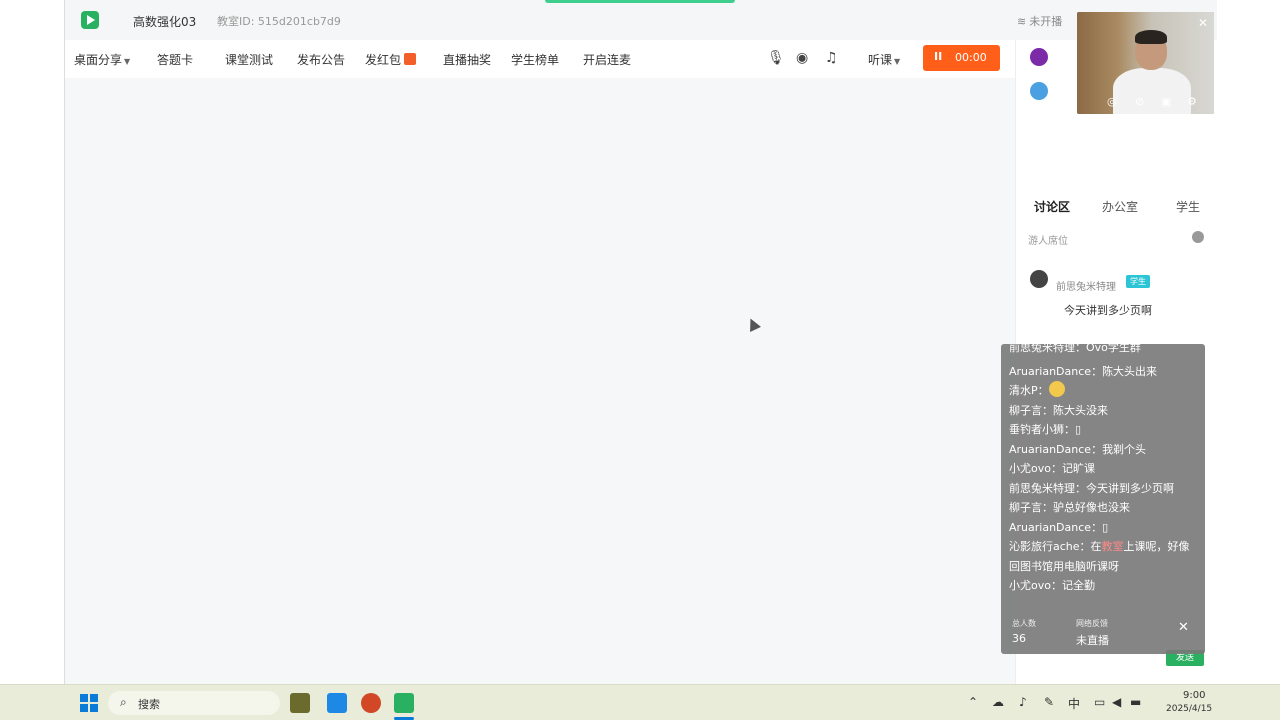  Describe the element at coordinates (165, 22) in the screenshot. I see `course-name: 高数强化03` at that location.